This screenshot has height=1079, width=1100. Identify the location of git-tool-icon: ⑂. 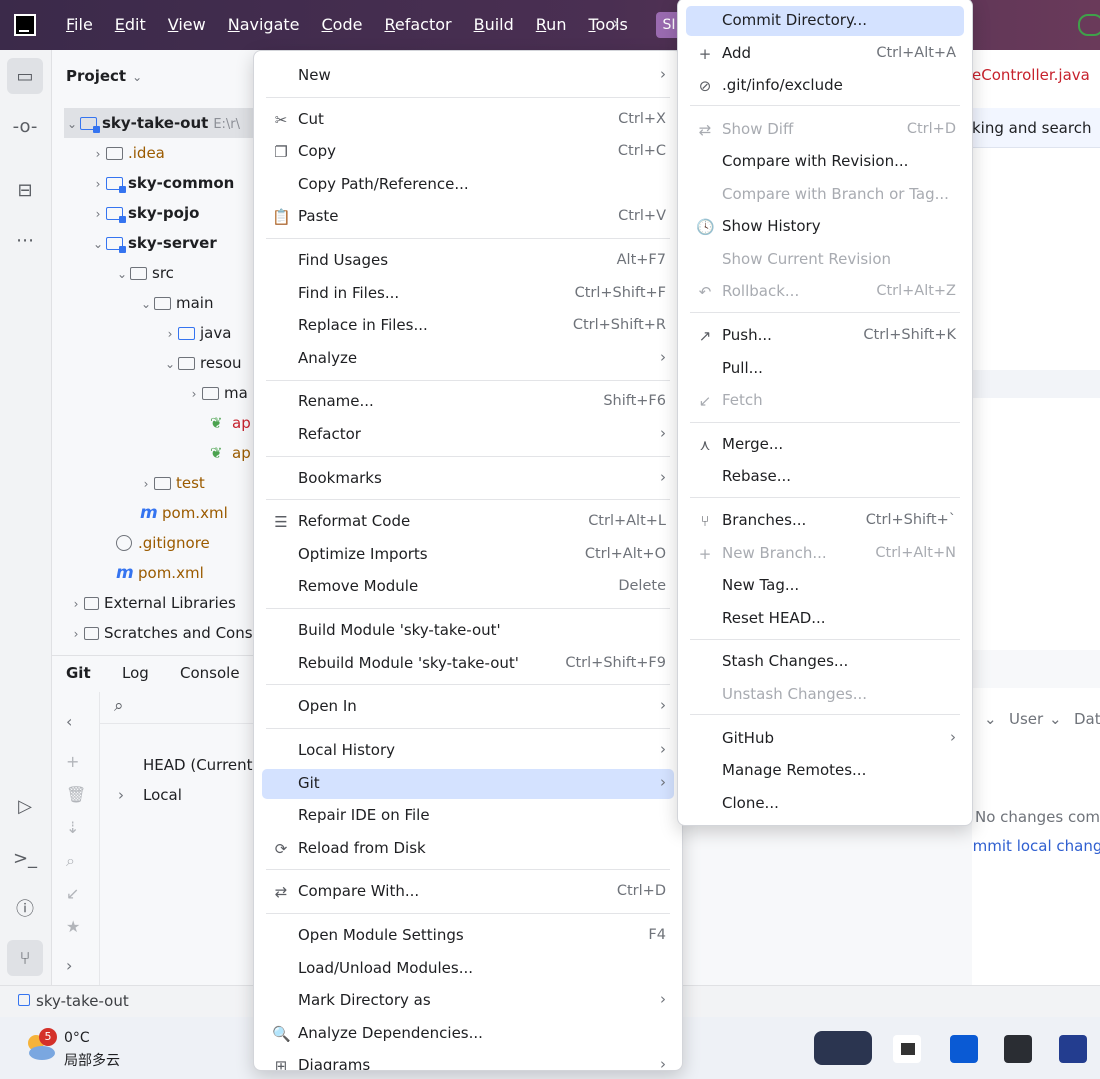
(25, 958).